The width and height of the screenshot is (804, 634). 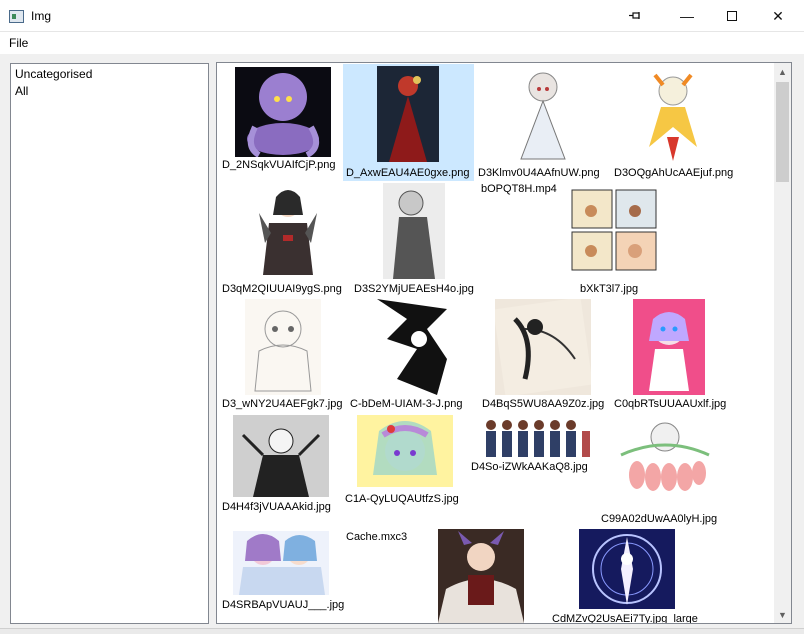 I want to click on image-label: D3qM2QIUUAI9ygS.png, so click(x=282, y=289).